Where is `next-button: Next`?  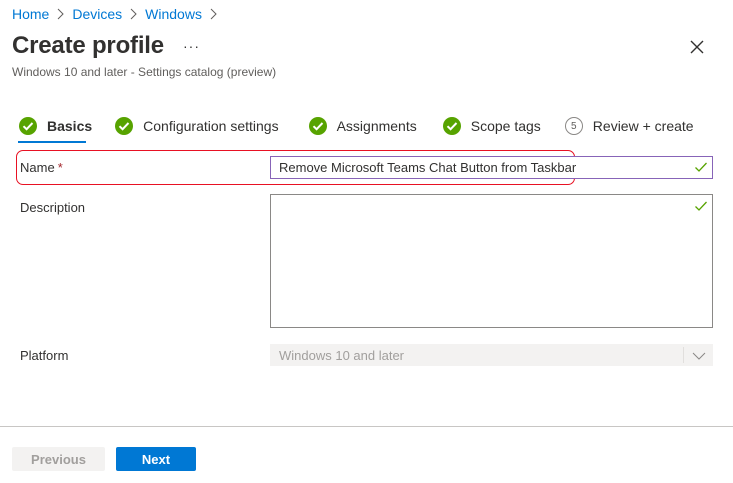
next-button: Next is located at coordinates (156, 459).